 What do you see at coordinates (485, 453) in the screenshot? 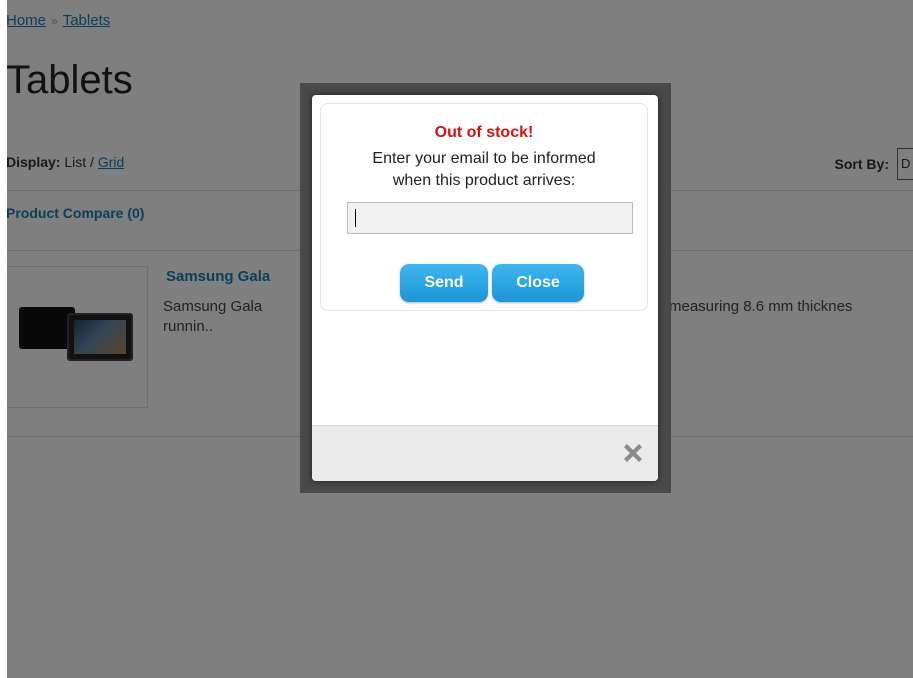
I see `dialog-footer` at bounding box center [485, 453].